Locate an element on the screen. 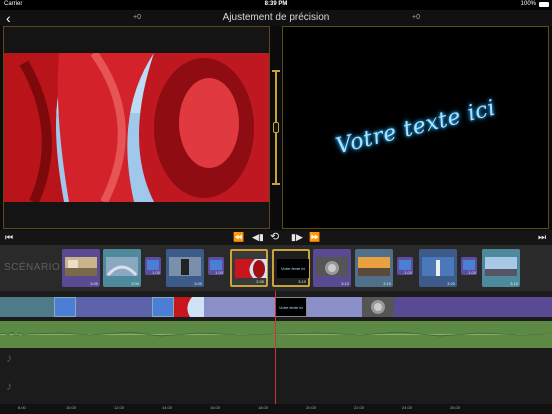  storyboard-clip-selected: 2.00 is located at coordinates (249, 268).